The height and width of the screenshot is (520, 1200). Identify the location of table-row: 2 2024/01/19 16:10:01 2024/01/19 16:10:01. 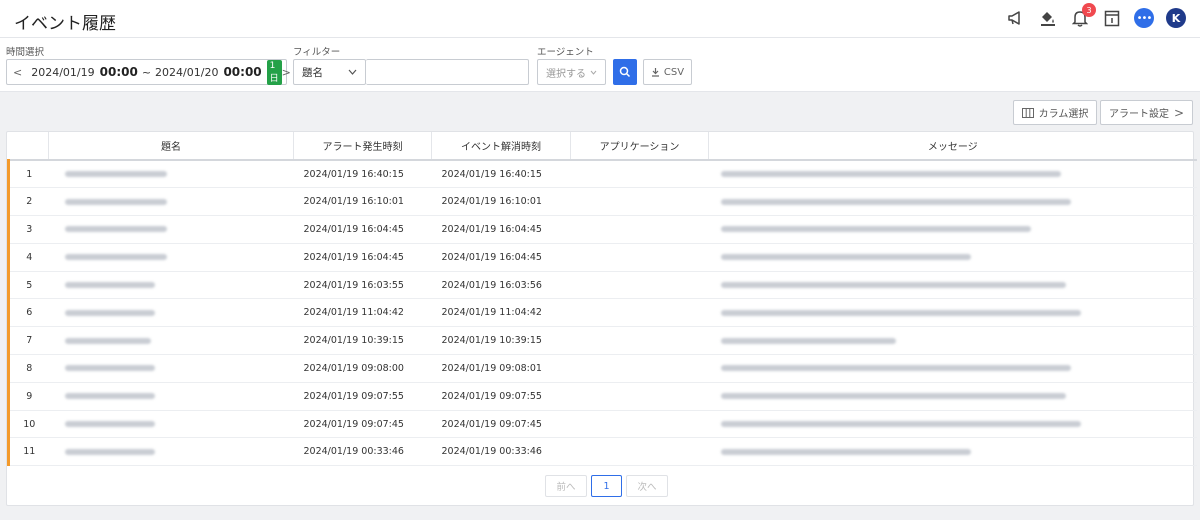
(602, 202).